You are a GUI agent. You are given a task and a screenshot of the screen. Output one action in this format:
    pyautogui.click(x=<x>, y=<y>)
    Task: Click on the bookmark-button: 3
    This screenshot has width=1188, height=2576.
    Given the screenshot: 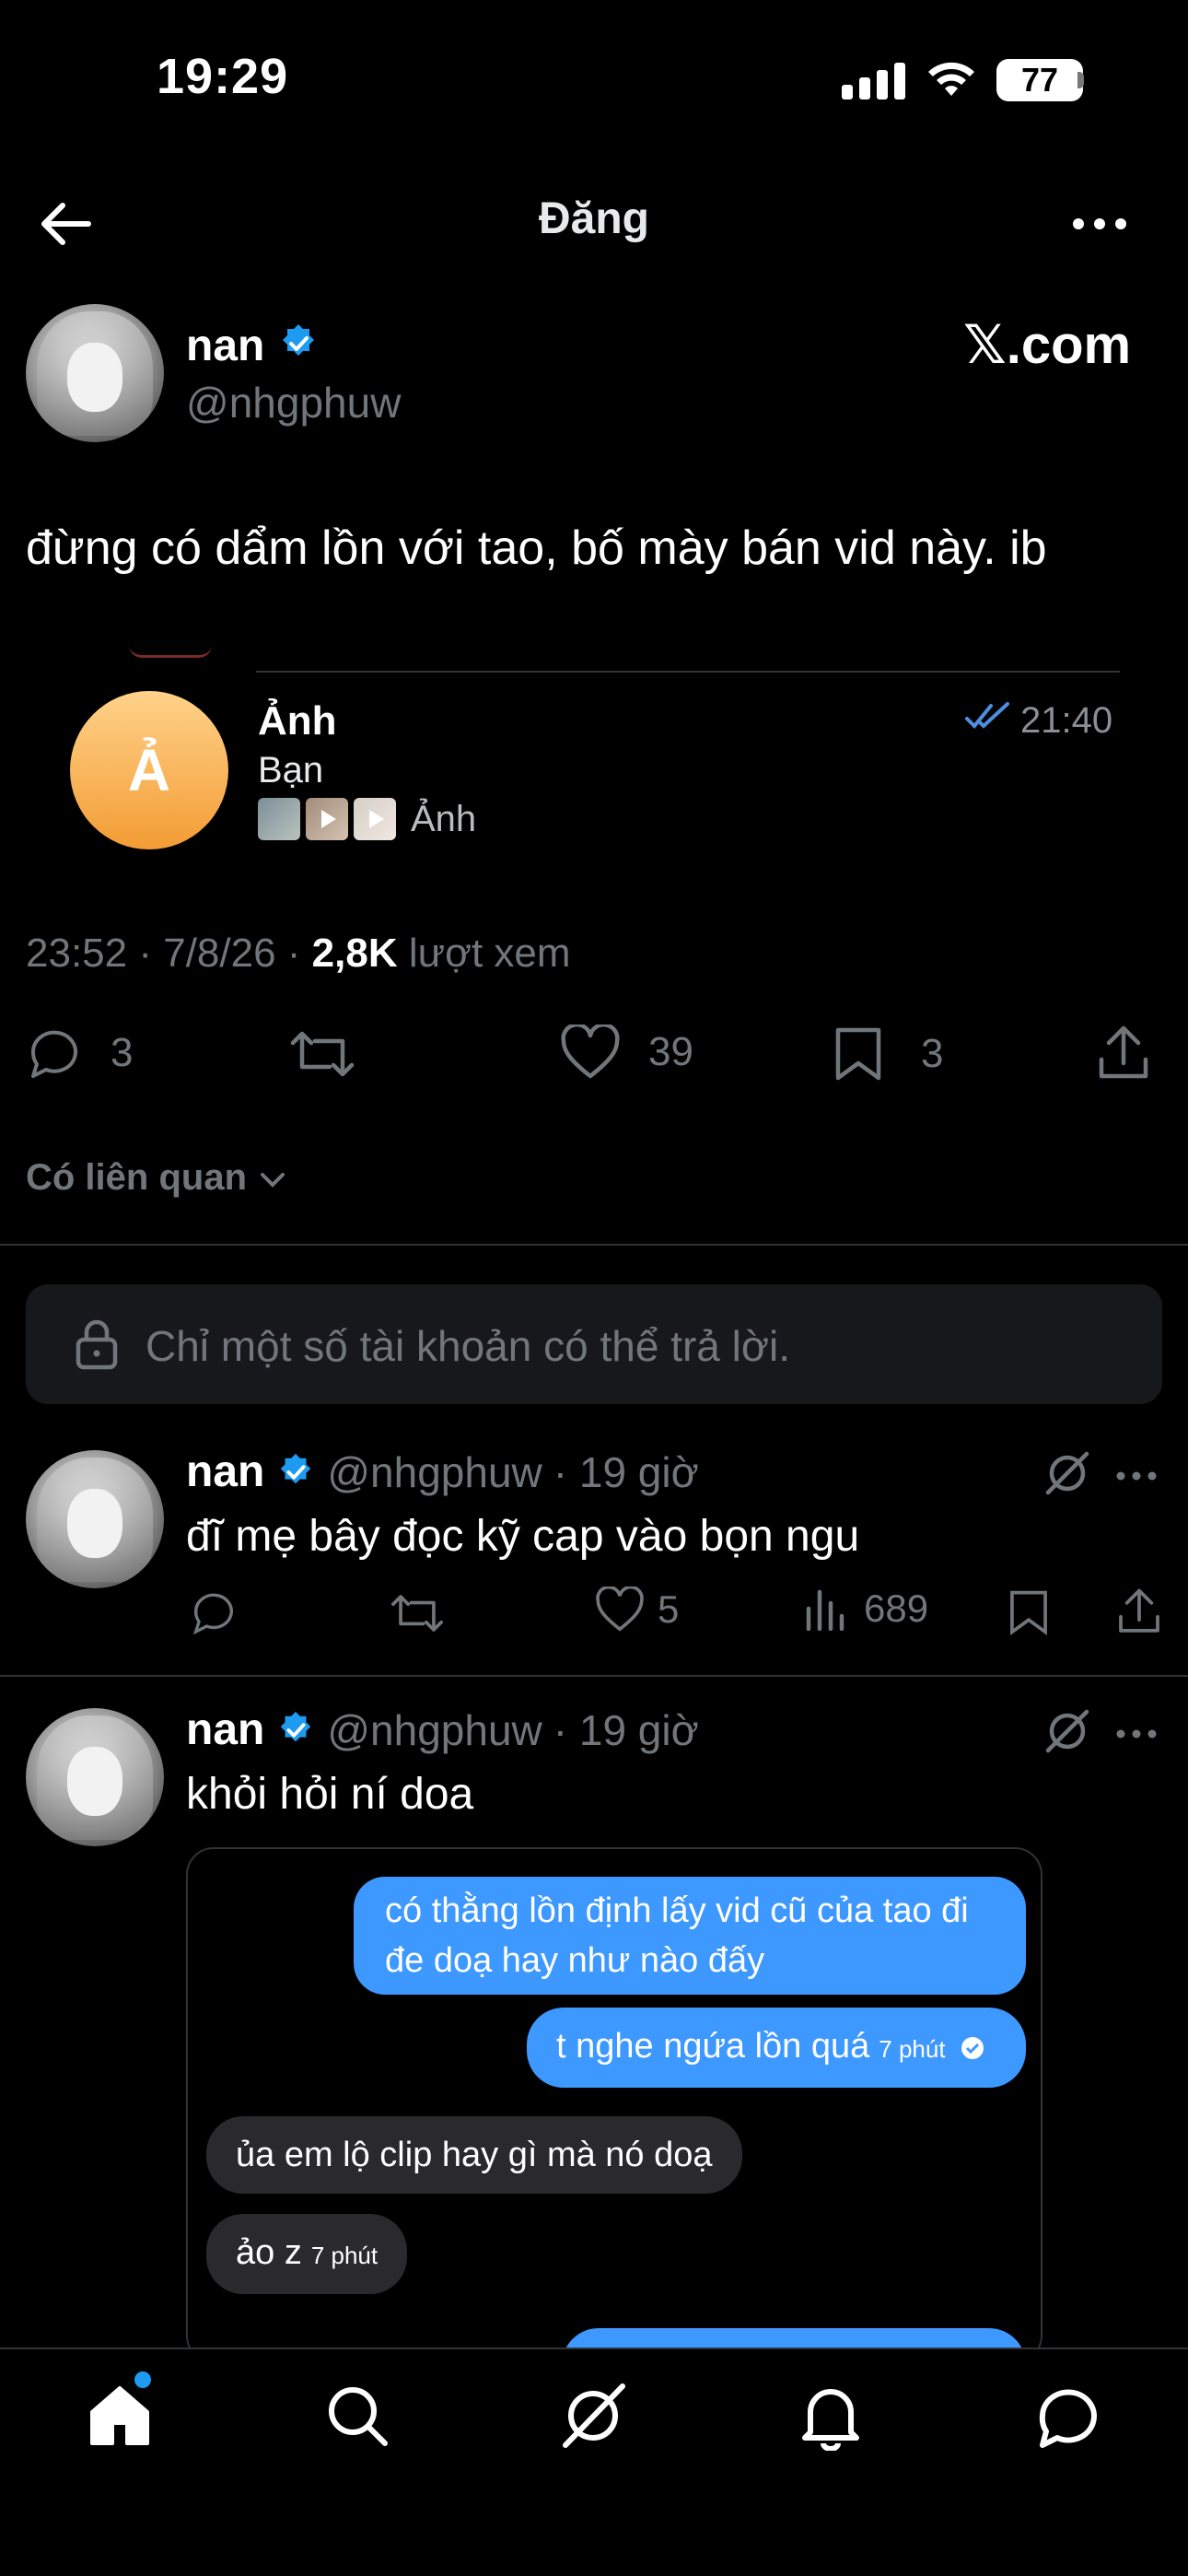 What is the action you would take?
    pyautogui.click(x=888, y=1054)
    